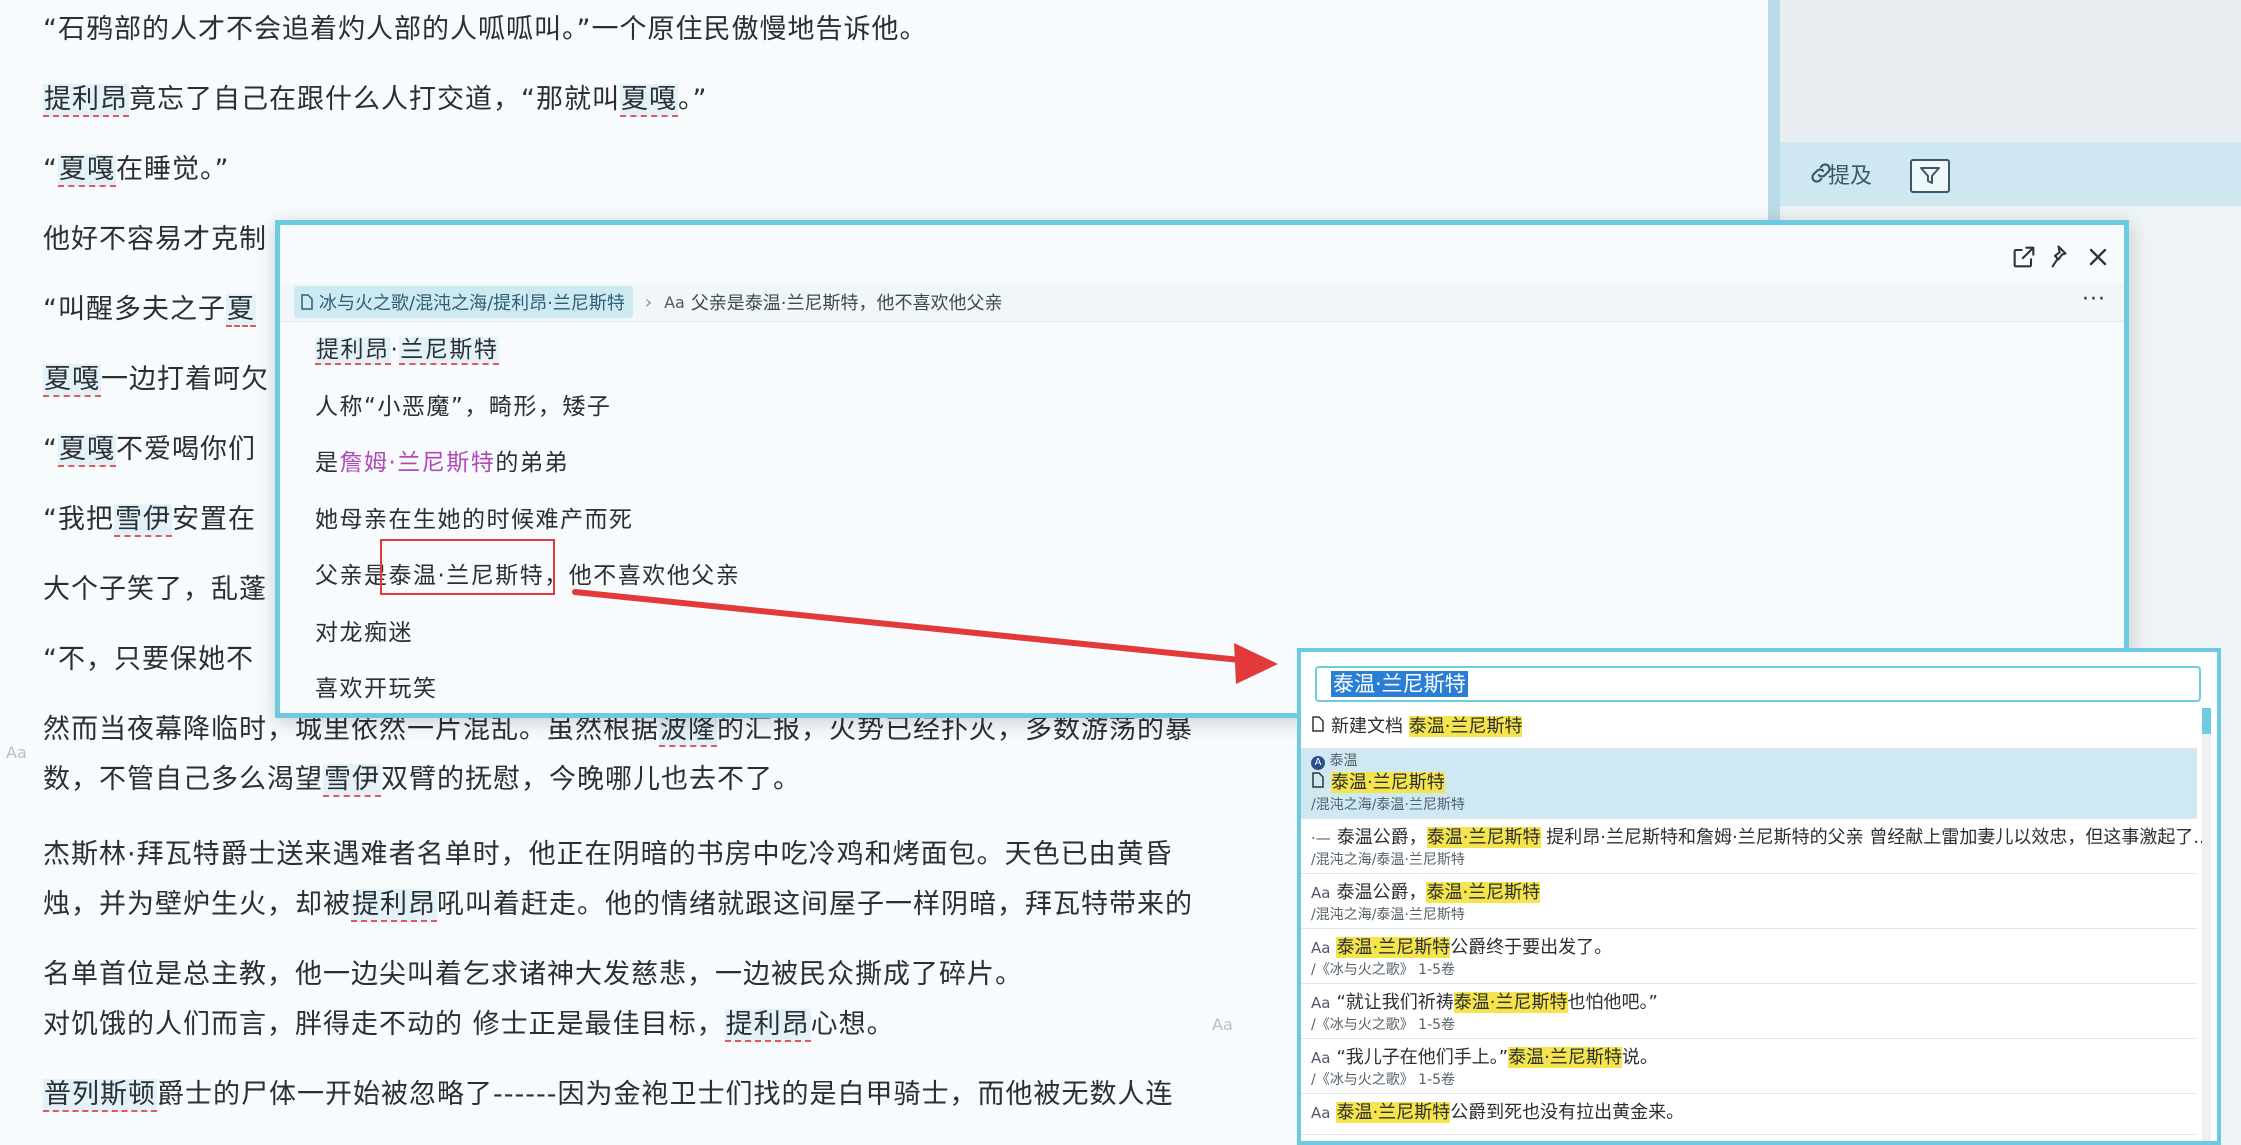  What do you see at coordinates (214, 519) in the screenshot?
I see `text-span: 安置在` at bounding box center [214, 519].